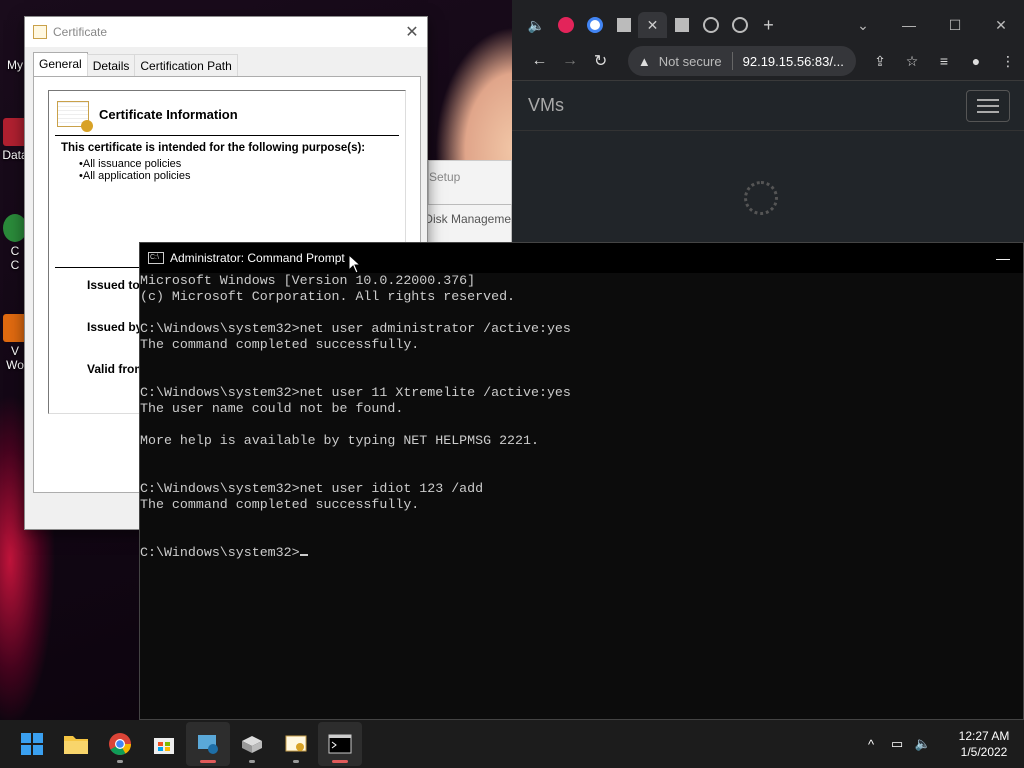 This screenshot has height=768, width=1024. What do you see at coordinates (768, 106) in the screenshot?
I see `vms-navbar: VMs` at bounding box center [768, 106].